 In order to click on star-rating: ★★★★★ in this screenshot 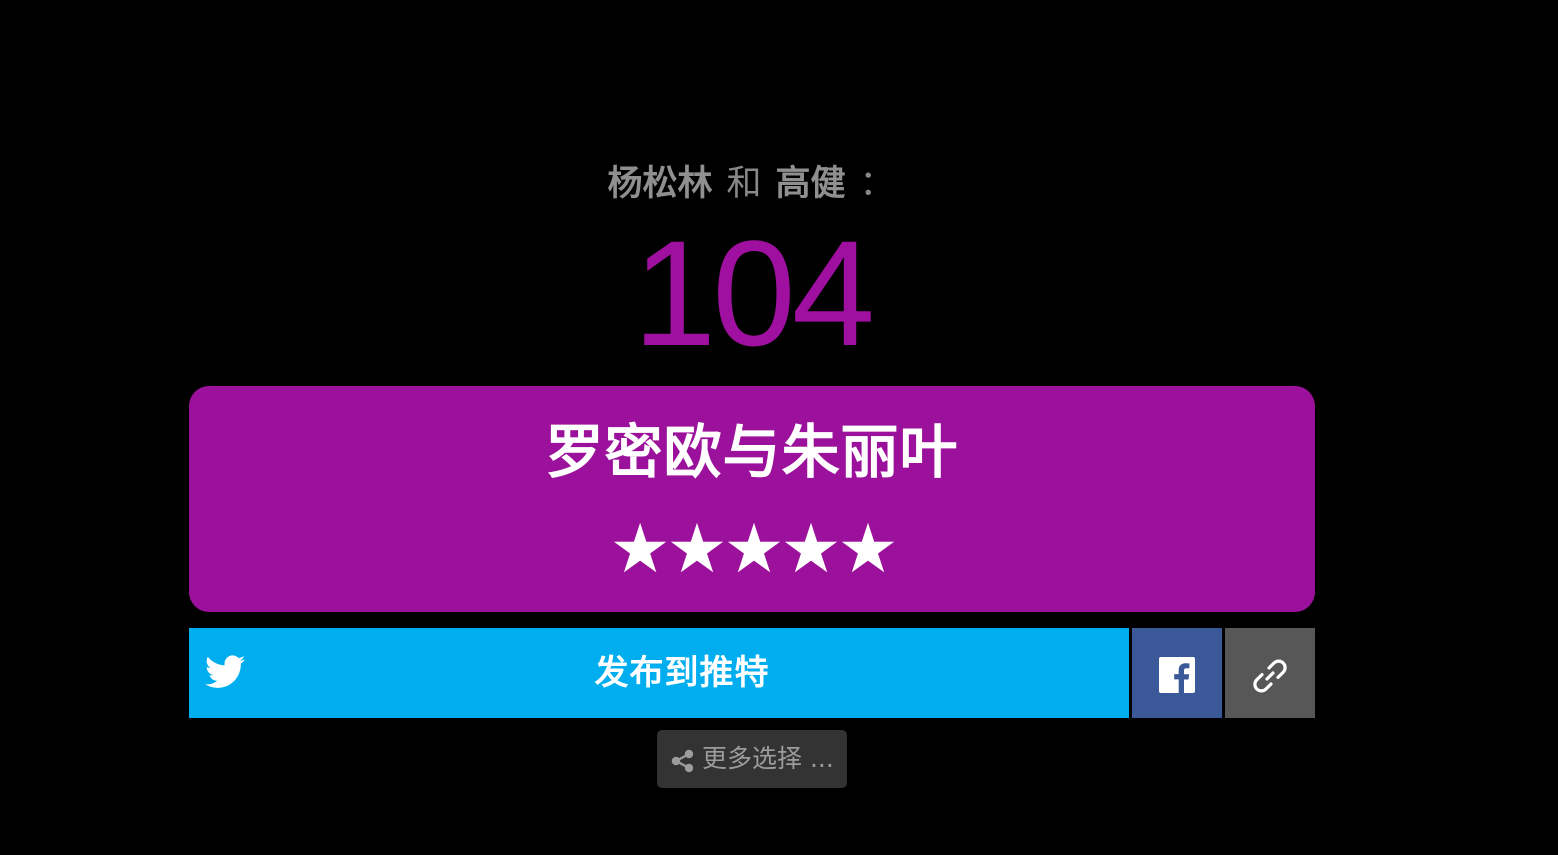, I will do `click(754, 549)`.